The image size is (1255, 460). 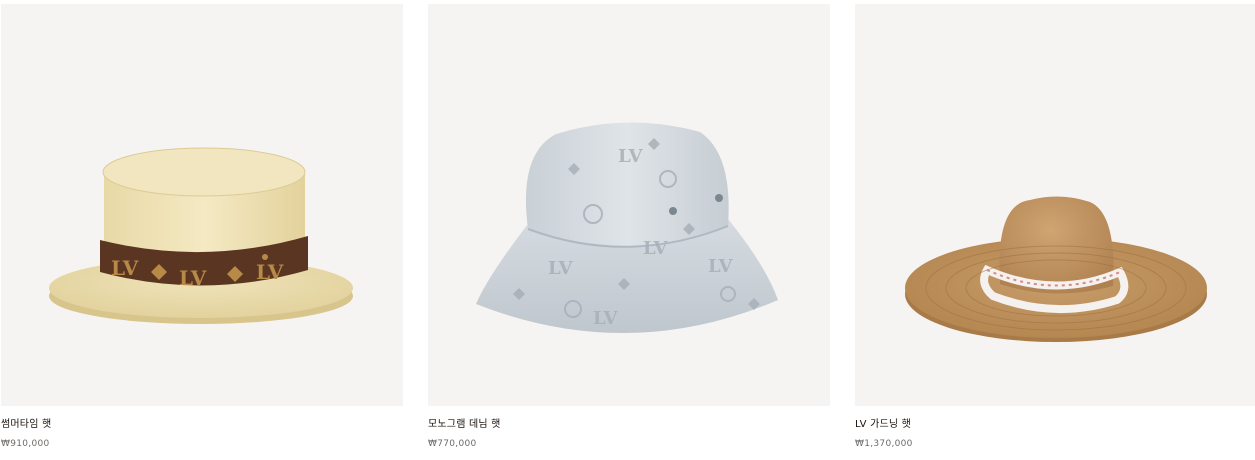 I want to click on product-price: ₩1,370,000, so click(x=884, y=444).